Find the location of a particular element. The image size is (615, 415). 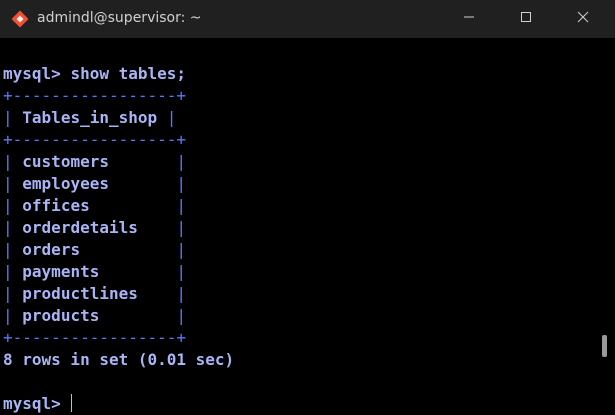

input-line: mysql> is located at coordinates (38, 404).